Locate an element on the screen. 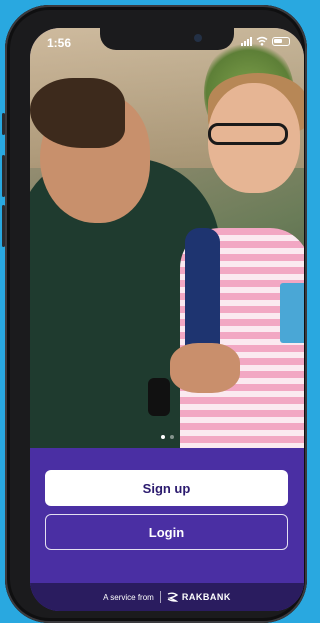 The image size is (320, 623). status-time: 1:56 is located at coordinates (59, 43).